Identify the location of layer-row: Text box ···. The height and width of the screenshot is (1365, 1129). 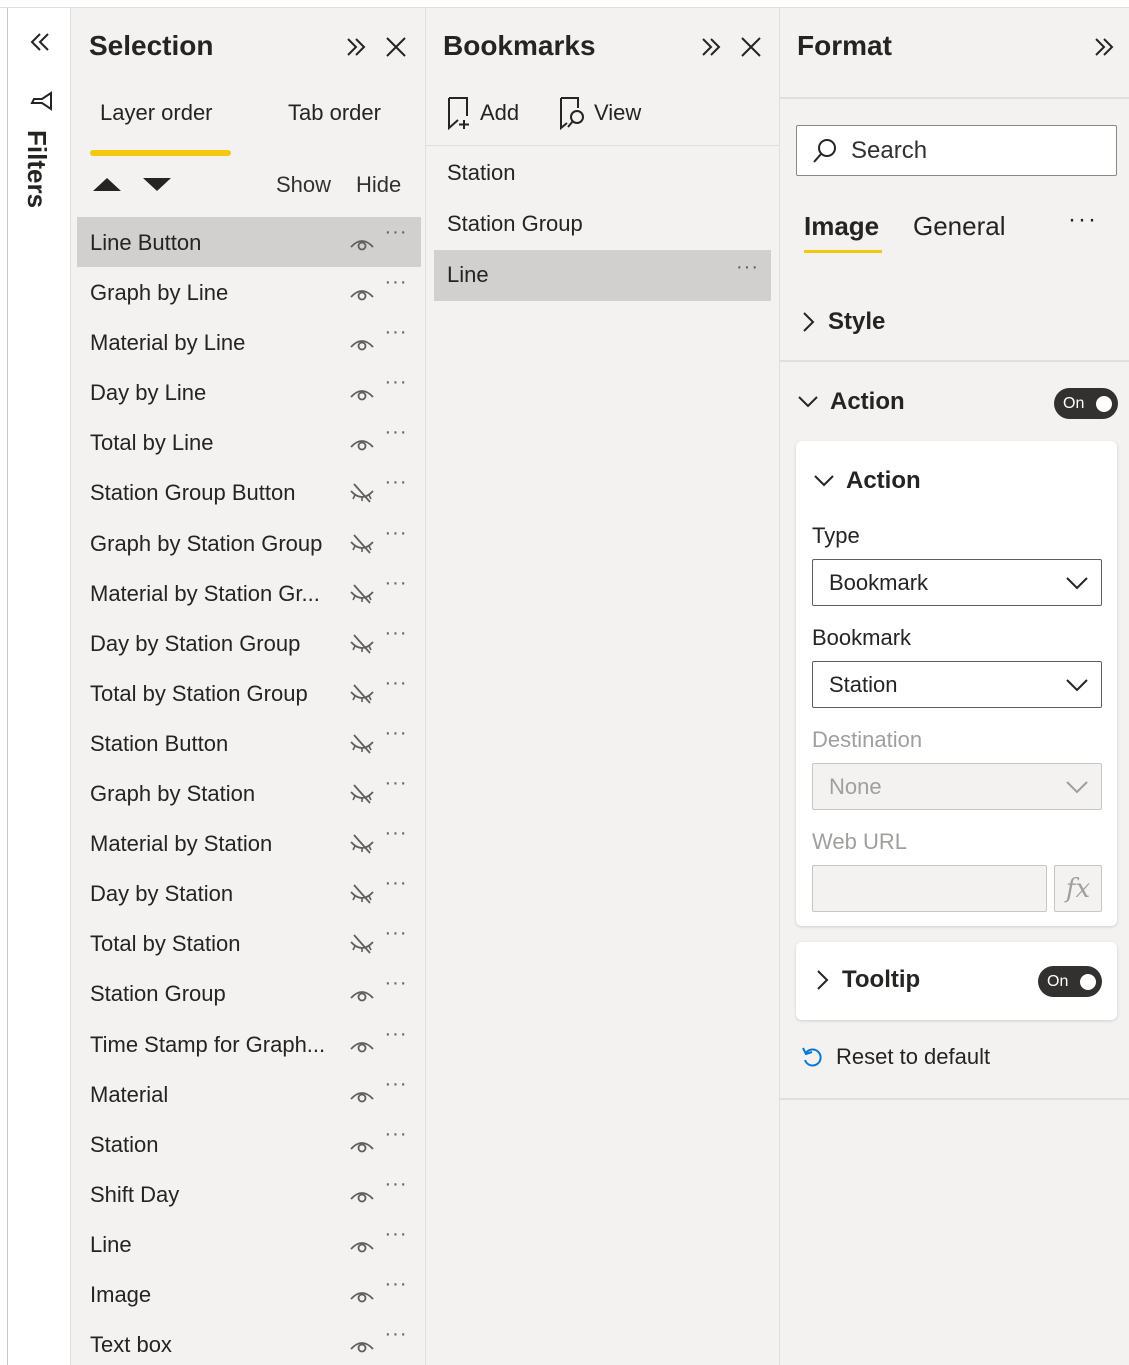
(249, 1342).